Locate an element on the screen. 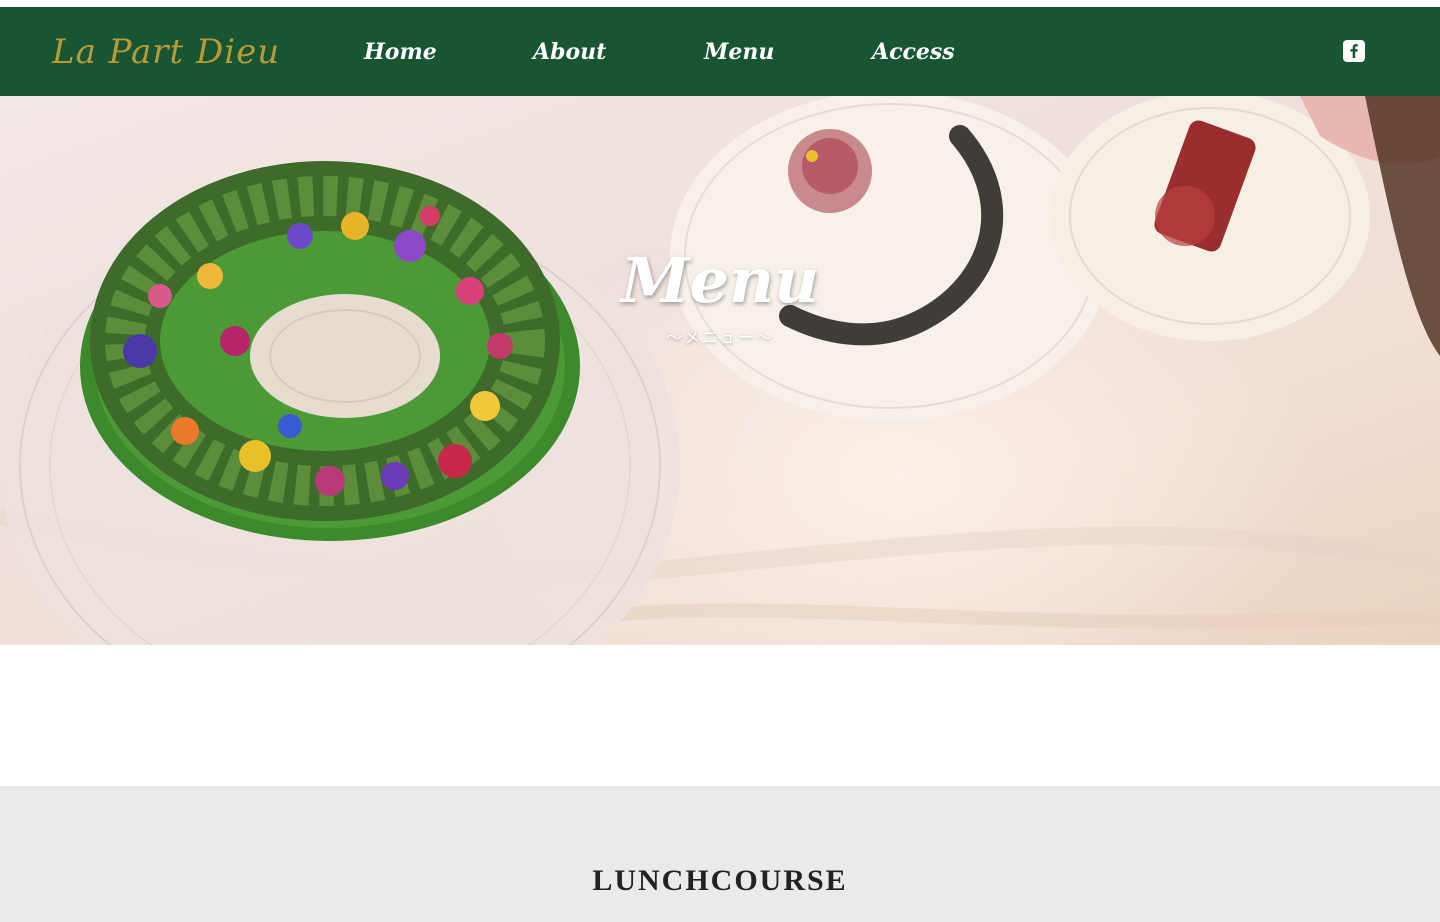  hero-title: Menu is located at coordinates (720, 280).